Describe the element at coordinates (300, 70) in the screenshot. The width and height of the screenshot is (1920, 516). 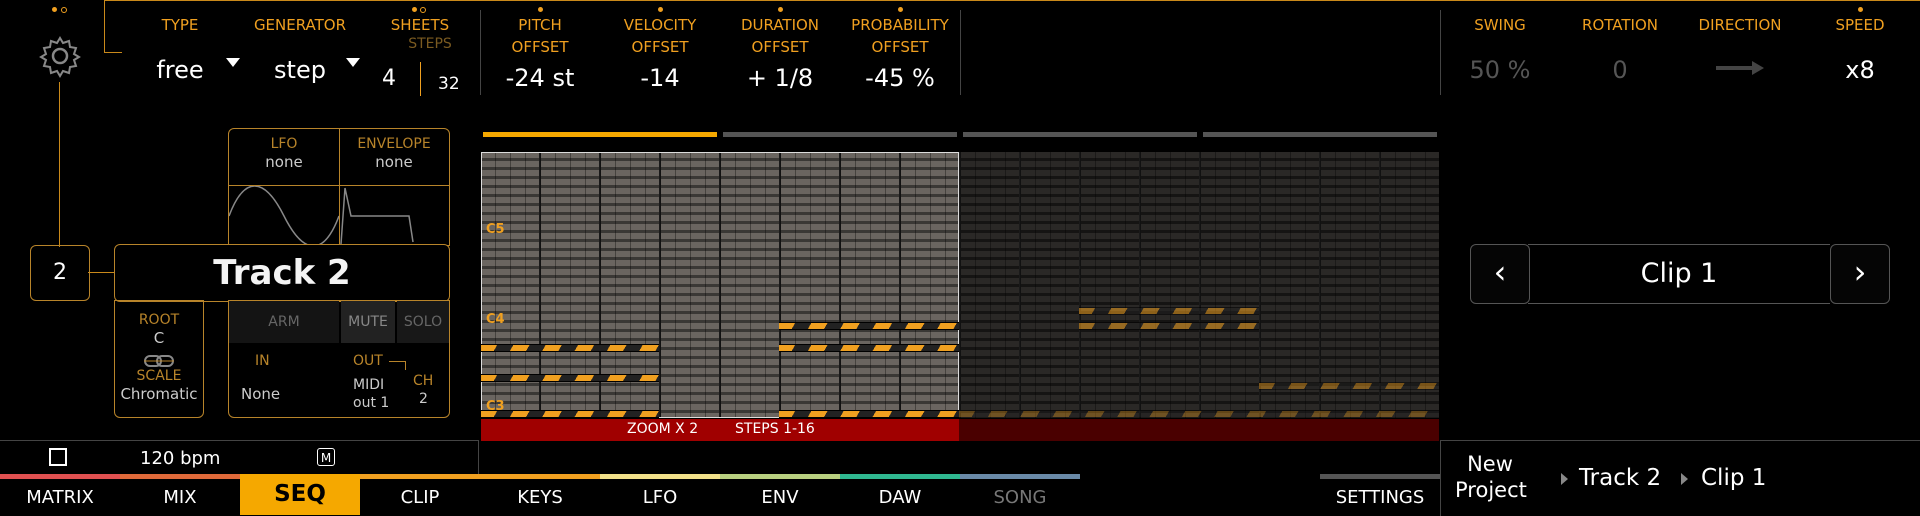
I see `generator-value: step` at that location.